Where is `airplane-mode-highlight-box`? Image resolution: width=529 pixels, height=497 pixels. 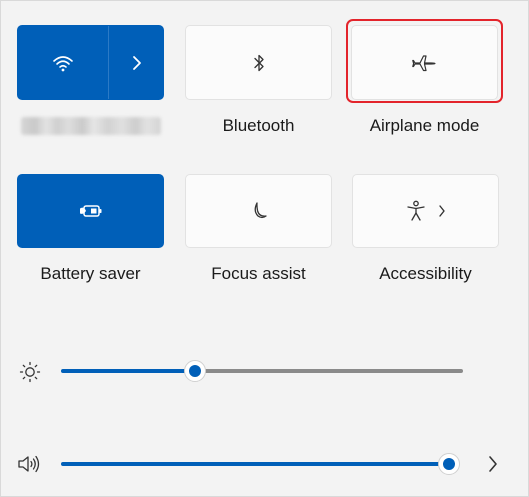 airplane-mode-highlight-box is located at coordinates (424, 61).